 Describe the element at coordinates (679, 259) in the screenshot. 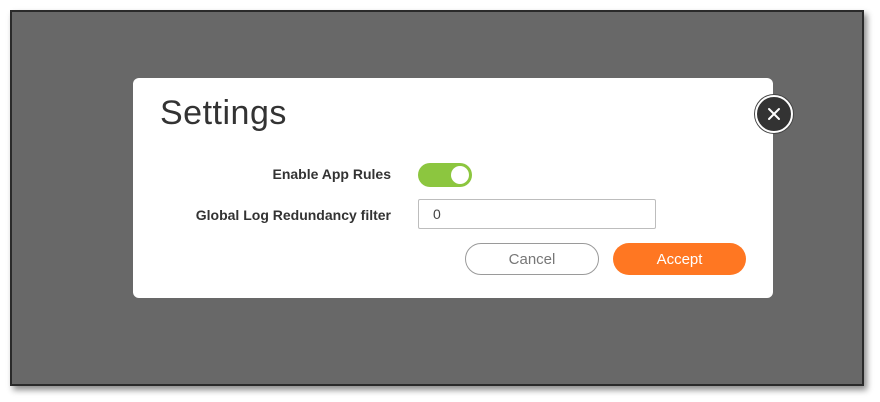

I see `accept-button: Accept` at that location.